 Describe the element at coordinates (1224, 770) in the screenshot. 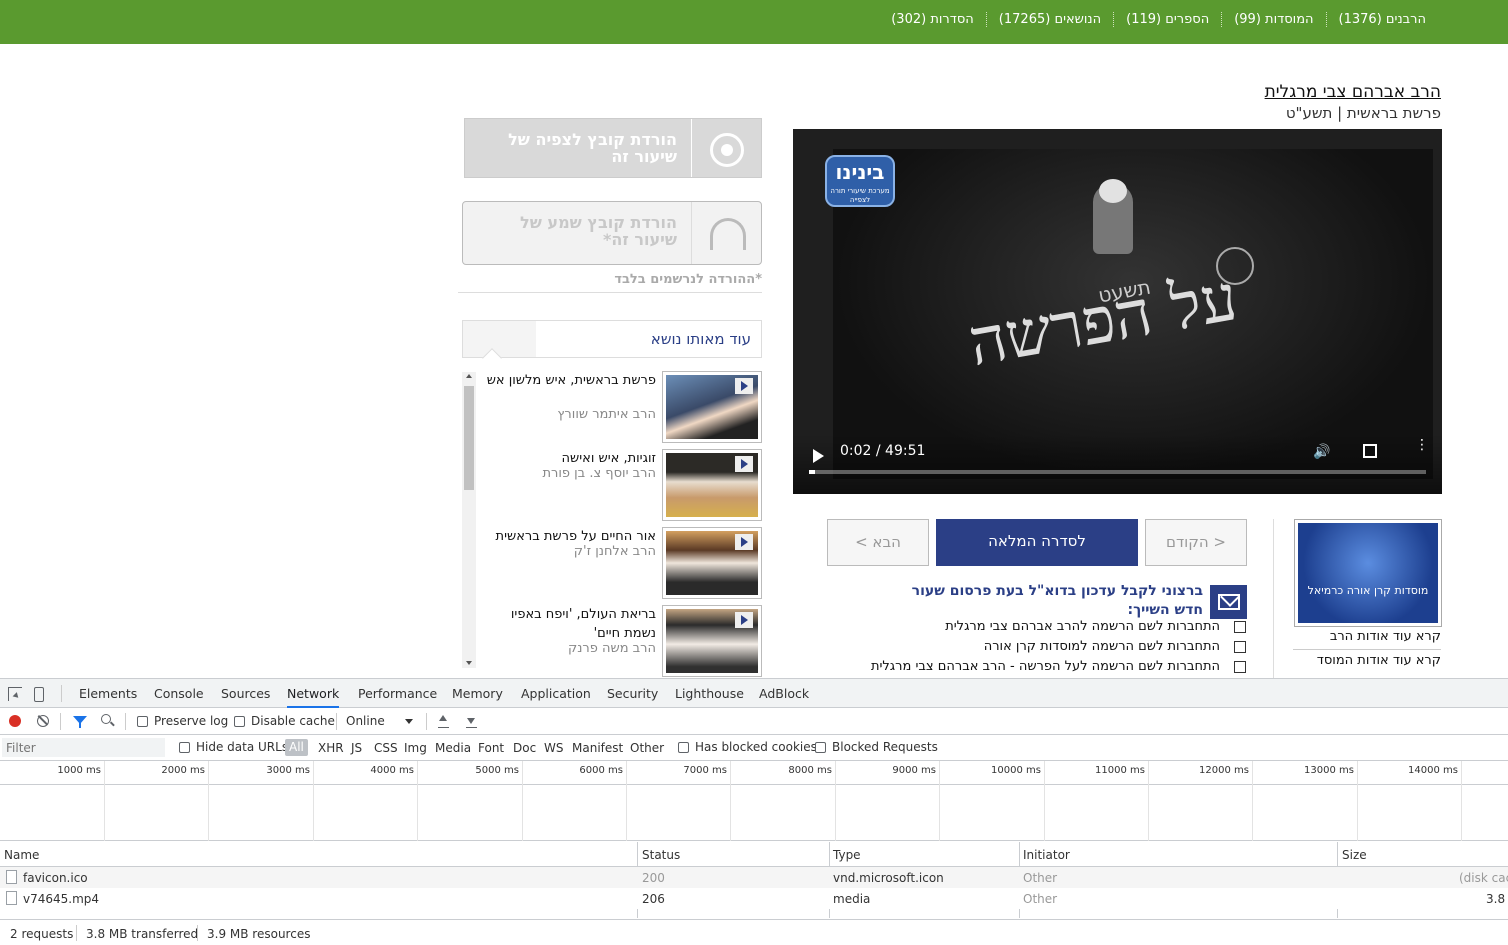

I see `timeline-tick-label: 12000 ms` at that location.